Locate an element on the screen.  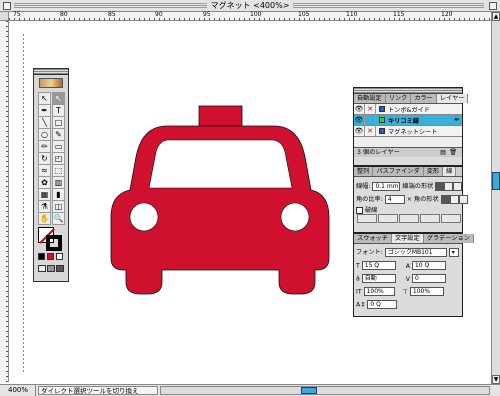
lock-icon is located at coordinates (370, 120).